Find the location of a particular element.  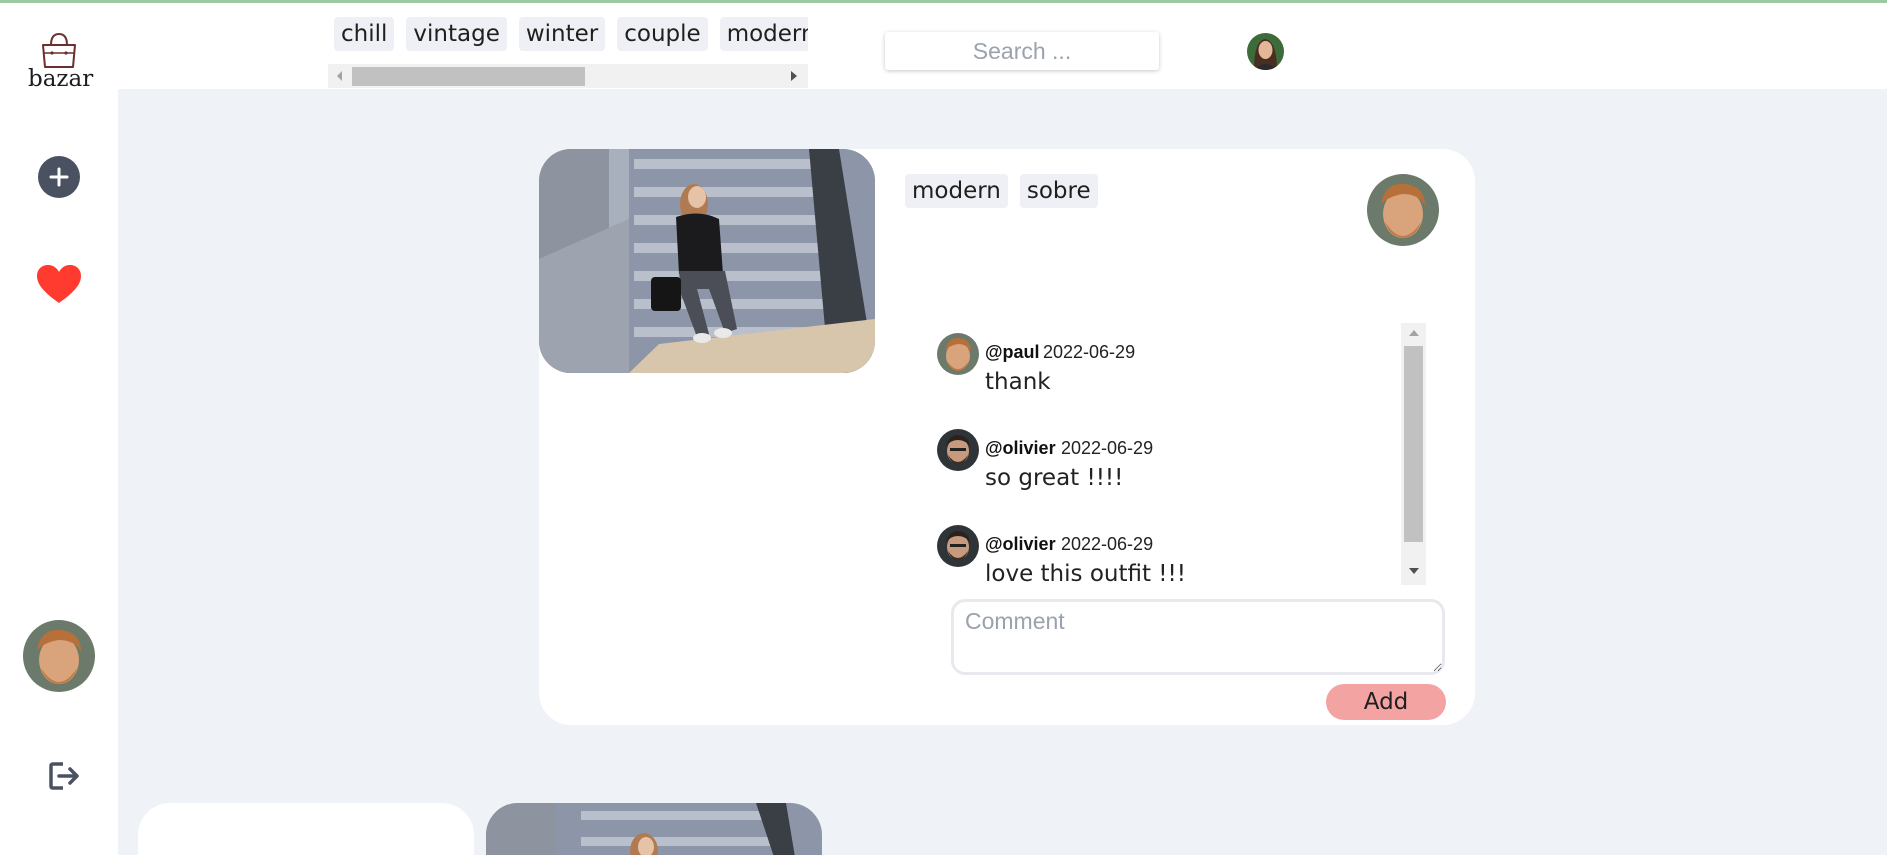

add-comment-button: Add is located at coordinates (1386, 702).